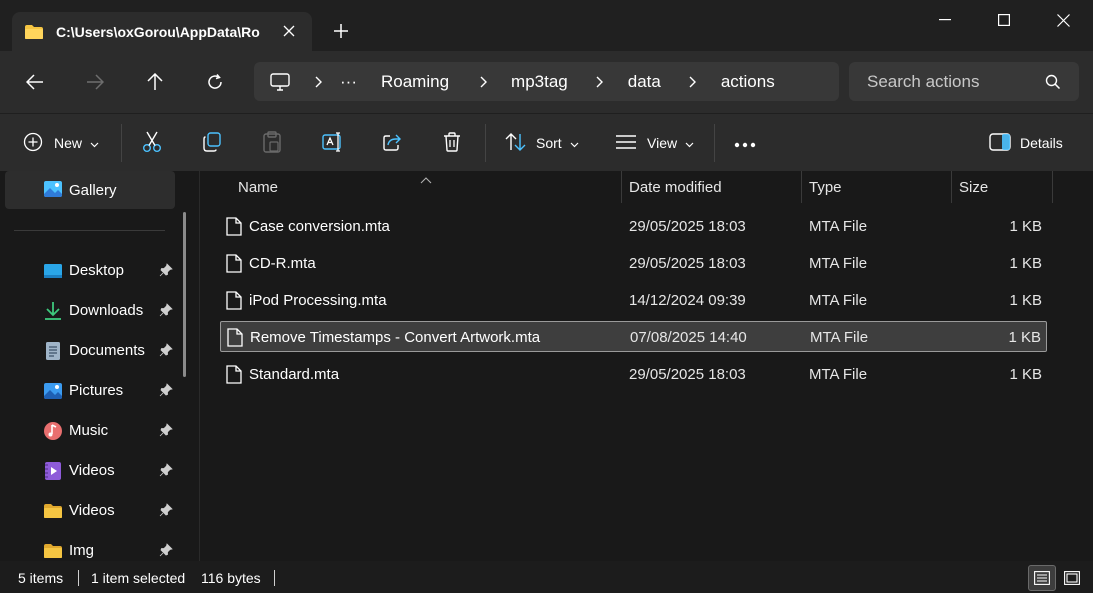 This screenshot has width=1093, height=593. Describe the element at coordinates (90, 270) in the screenshot. I see `sidebar-item-desktop: Desktop` at that location.